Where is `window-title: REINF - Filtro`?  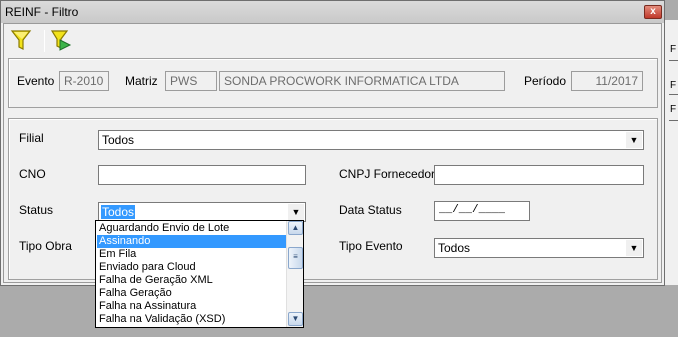
window-title: REINF - Filtro is located at coordinates (42, 12).